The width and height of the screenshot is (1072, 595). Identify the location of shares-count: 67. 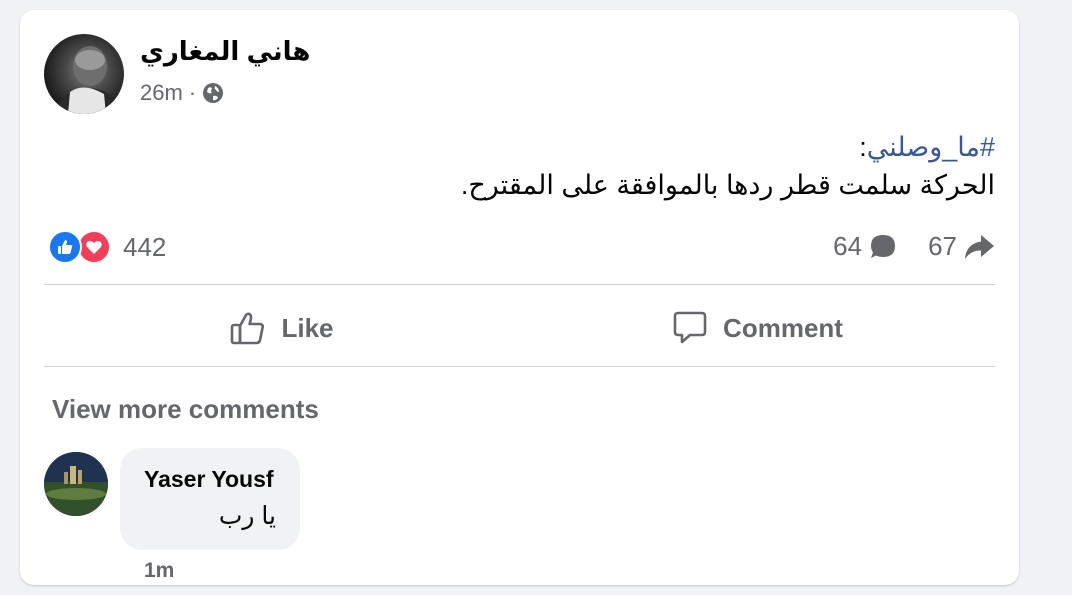
(942, 246).